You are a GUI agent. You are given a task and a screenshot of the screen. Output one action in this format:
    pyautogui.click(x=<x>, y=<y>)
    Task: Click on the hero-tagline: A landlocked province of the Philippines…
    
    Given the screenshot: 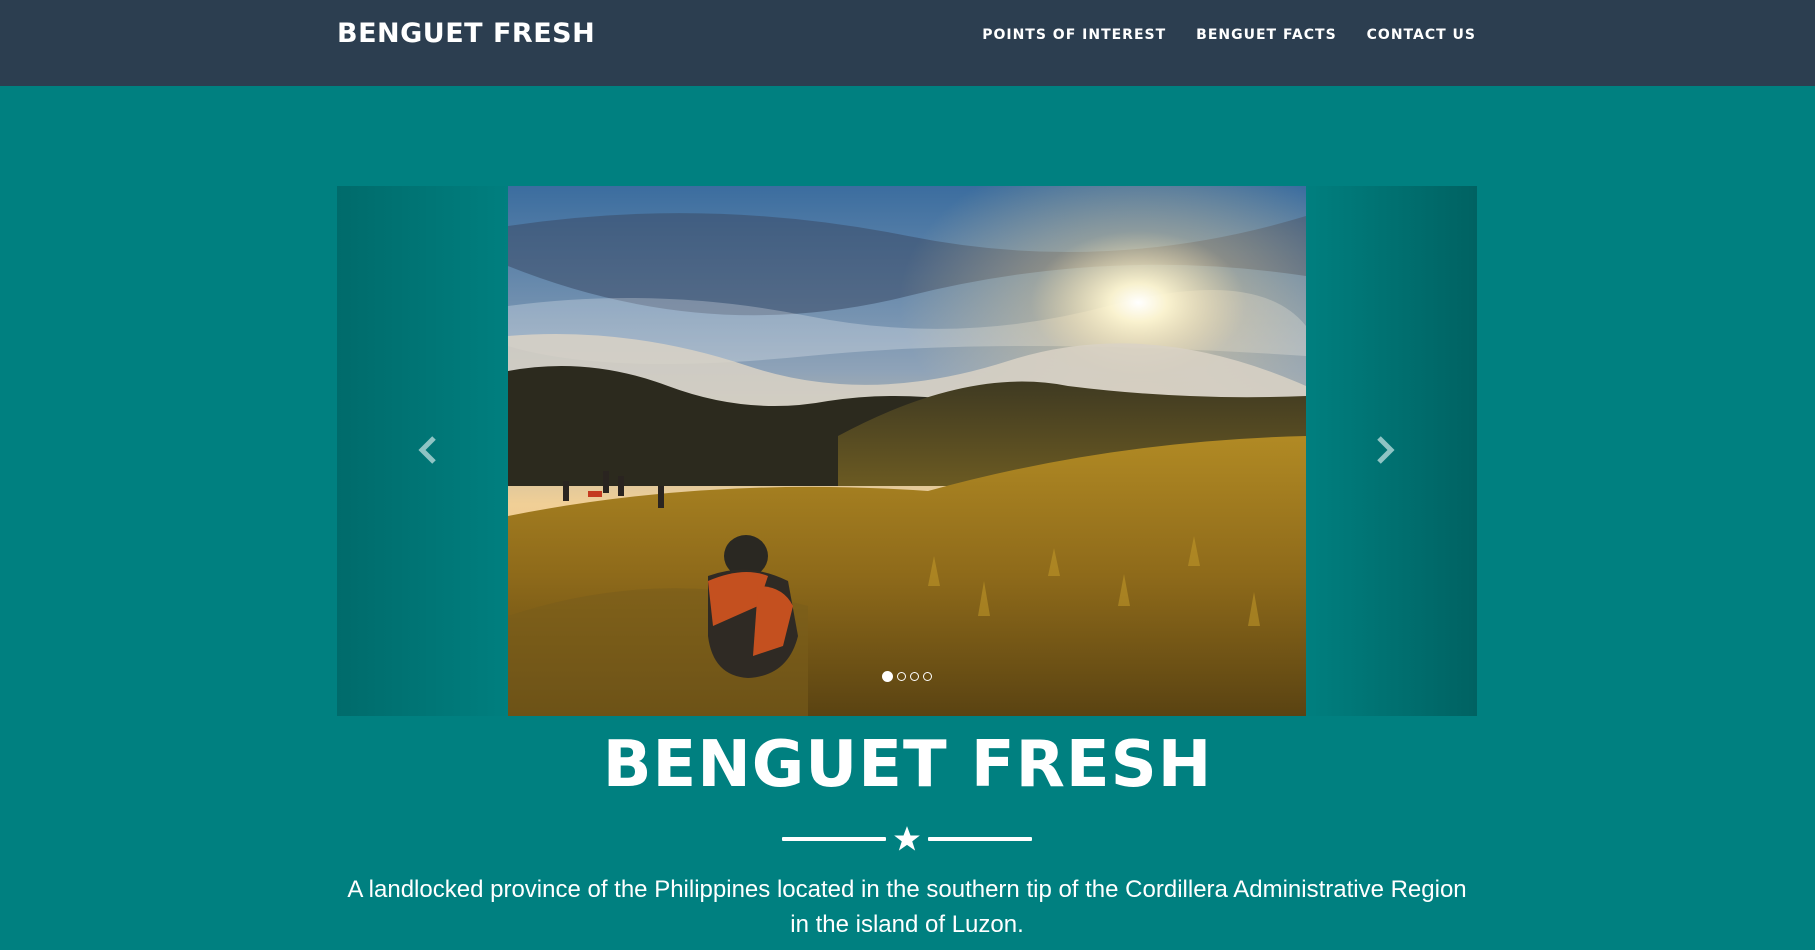 What is the action you would take?
    pyautogui.click(x=907, y=907)
    